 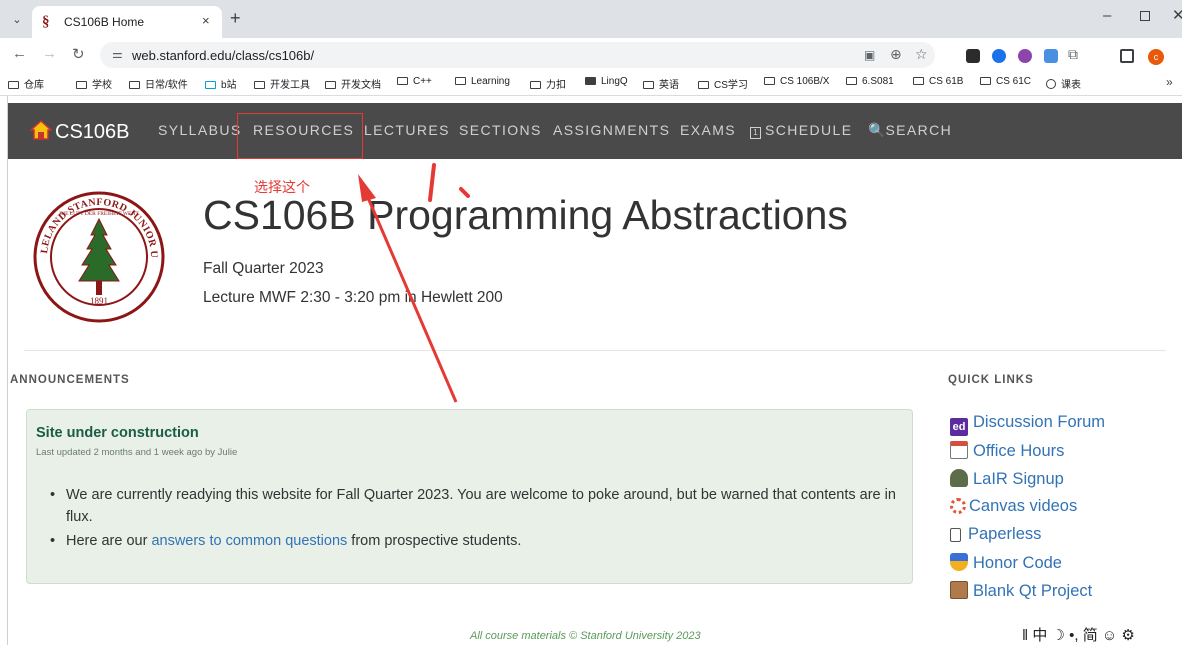 I want to click on nav-assignments: ASSIGNMENTS, so click(x=611, y=130).